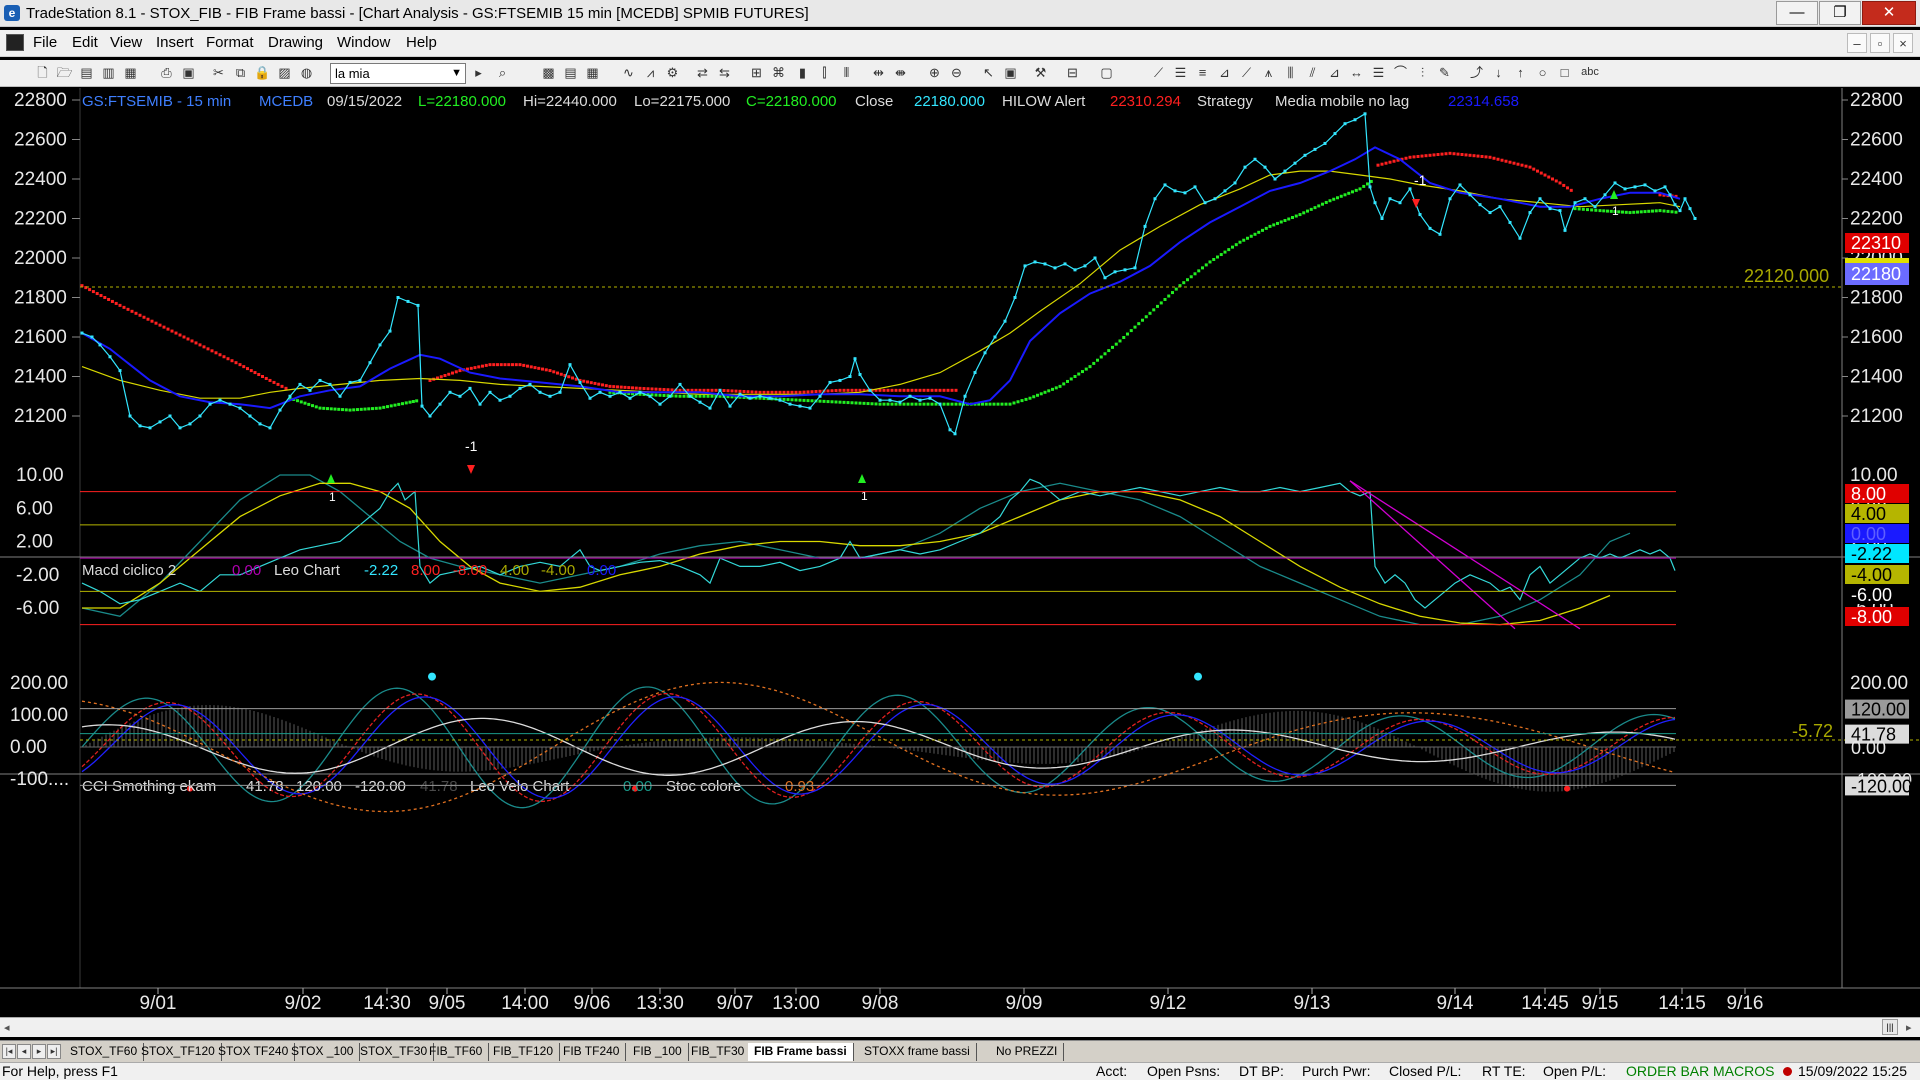  Describe the element at coordinates (15, 42) in the screenshot. I see `chart-window-icon` at that location.